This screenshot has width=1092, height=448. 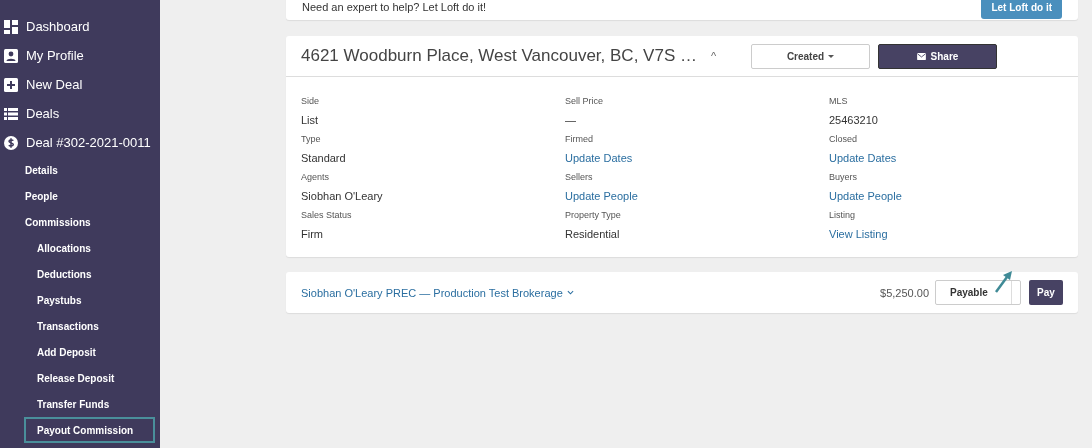 I want to click on status-dropdown: Created, so click(x=810, y=56).